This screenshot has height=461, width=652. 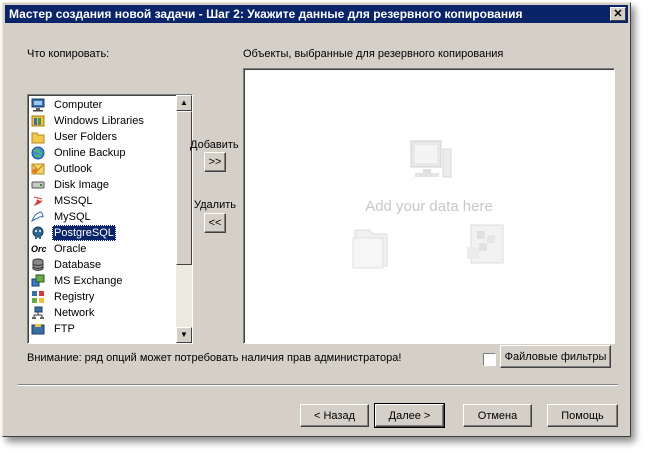 I want to click on remove-button-label: <<, so click(x=215, y=223).